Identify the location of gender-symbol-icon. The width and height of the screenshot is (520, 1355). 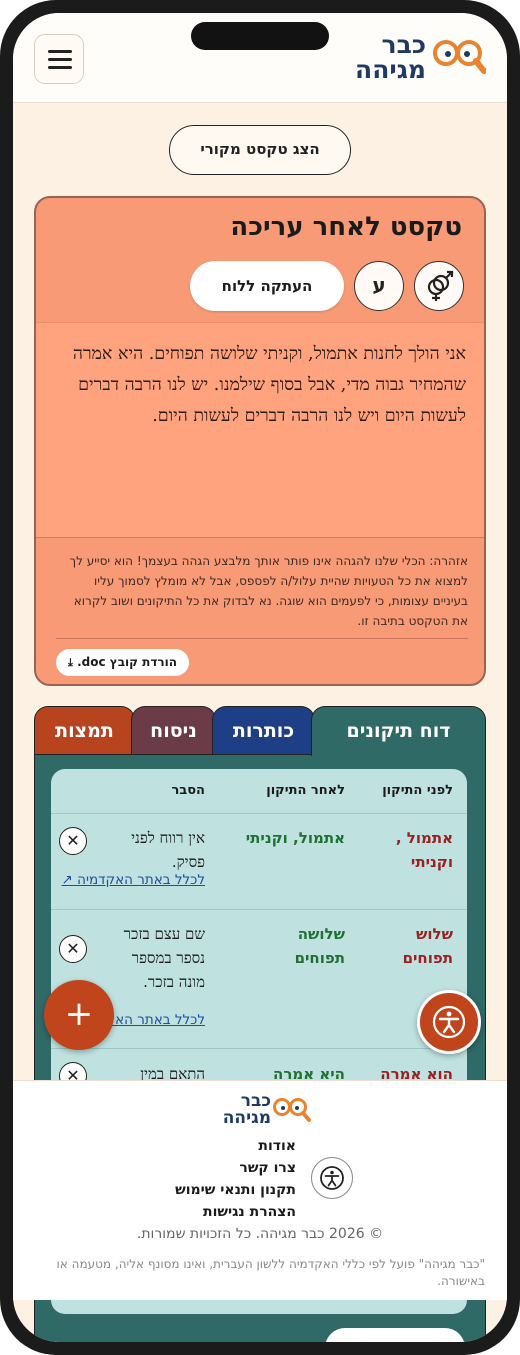
(440, 285).